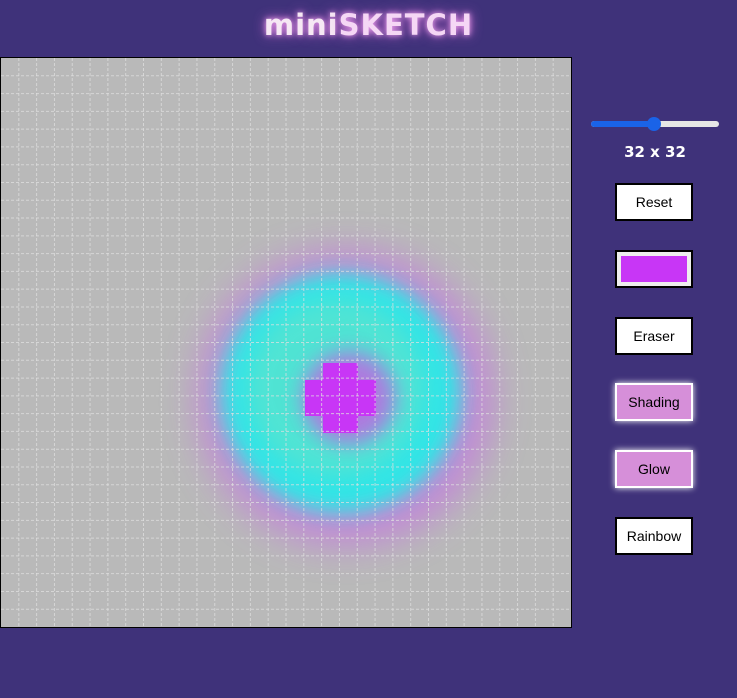  Describe the element at coordinates (654, 469) in the screenshot. I see `glow-button: Glow` at that location.